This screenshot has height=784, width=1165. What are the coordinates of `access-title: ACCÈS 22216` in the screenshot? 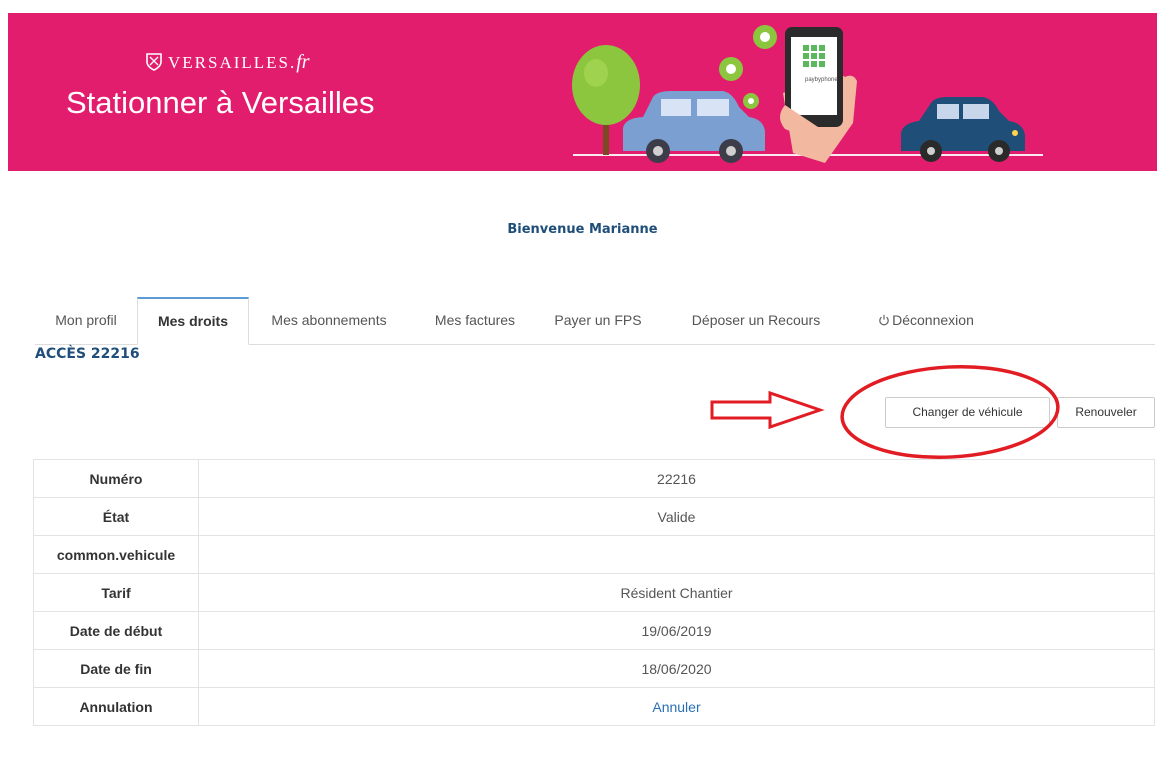 It's located at (87, 354).